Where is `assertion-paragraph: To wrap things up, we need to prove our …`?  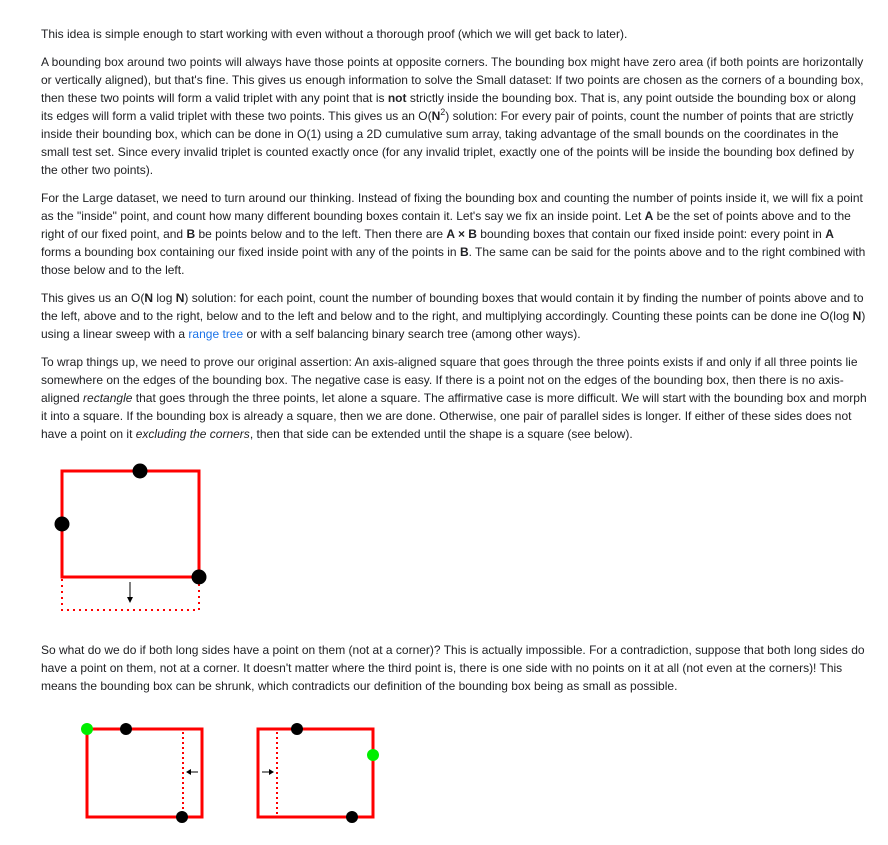 assertion-paragraph: To wrap things up, we need to prove our … is located at coordinates (454, 398).